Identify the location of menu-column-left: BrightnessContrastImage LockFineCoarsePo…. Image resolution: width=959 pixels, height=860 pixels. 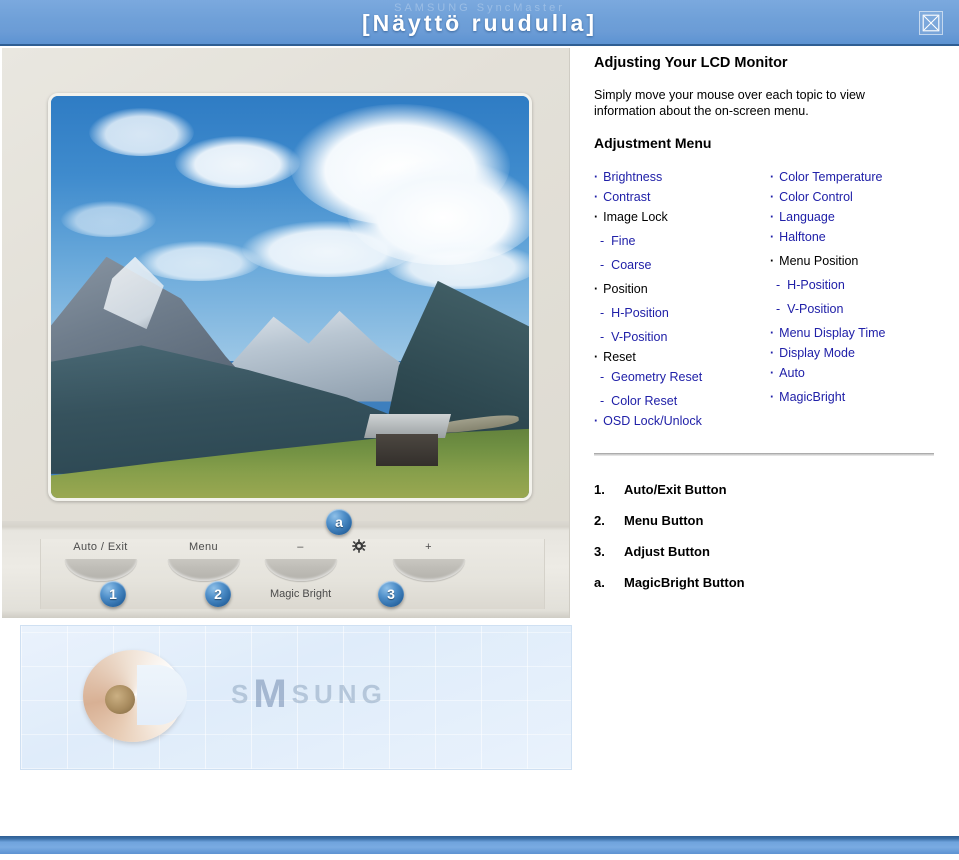
(682, 299).